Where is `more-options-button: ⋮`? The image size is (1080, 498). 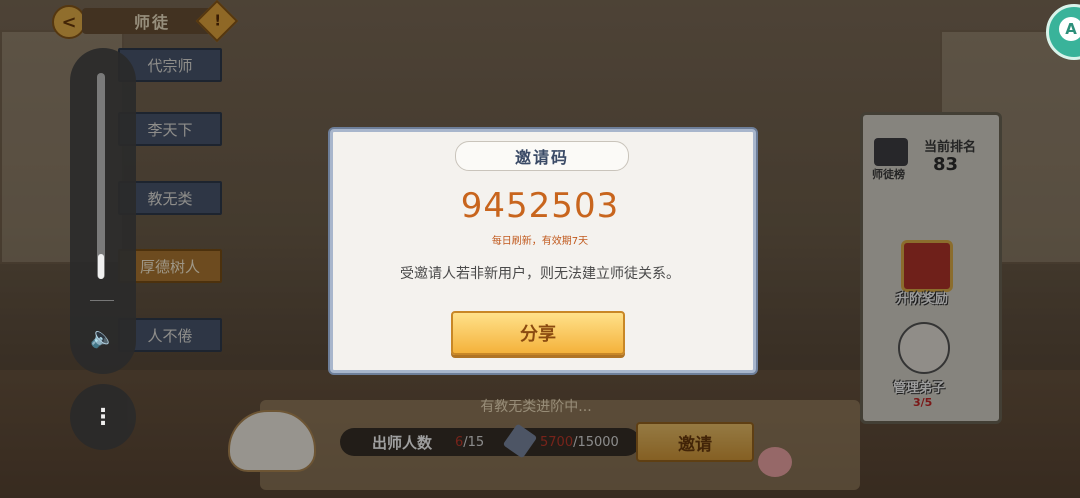
more-options-button: ⋮ is located at coordinates (103, 417).